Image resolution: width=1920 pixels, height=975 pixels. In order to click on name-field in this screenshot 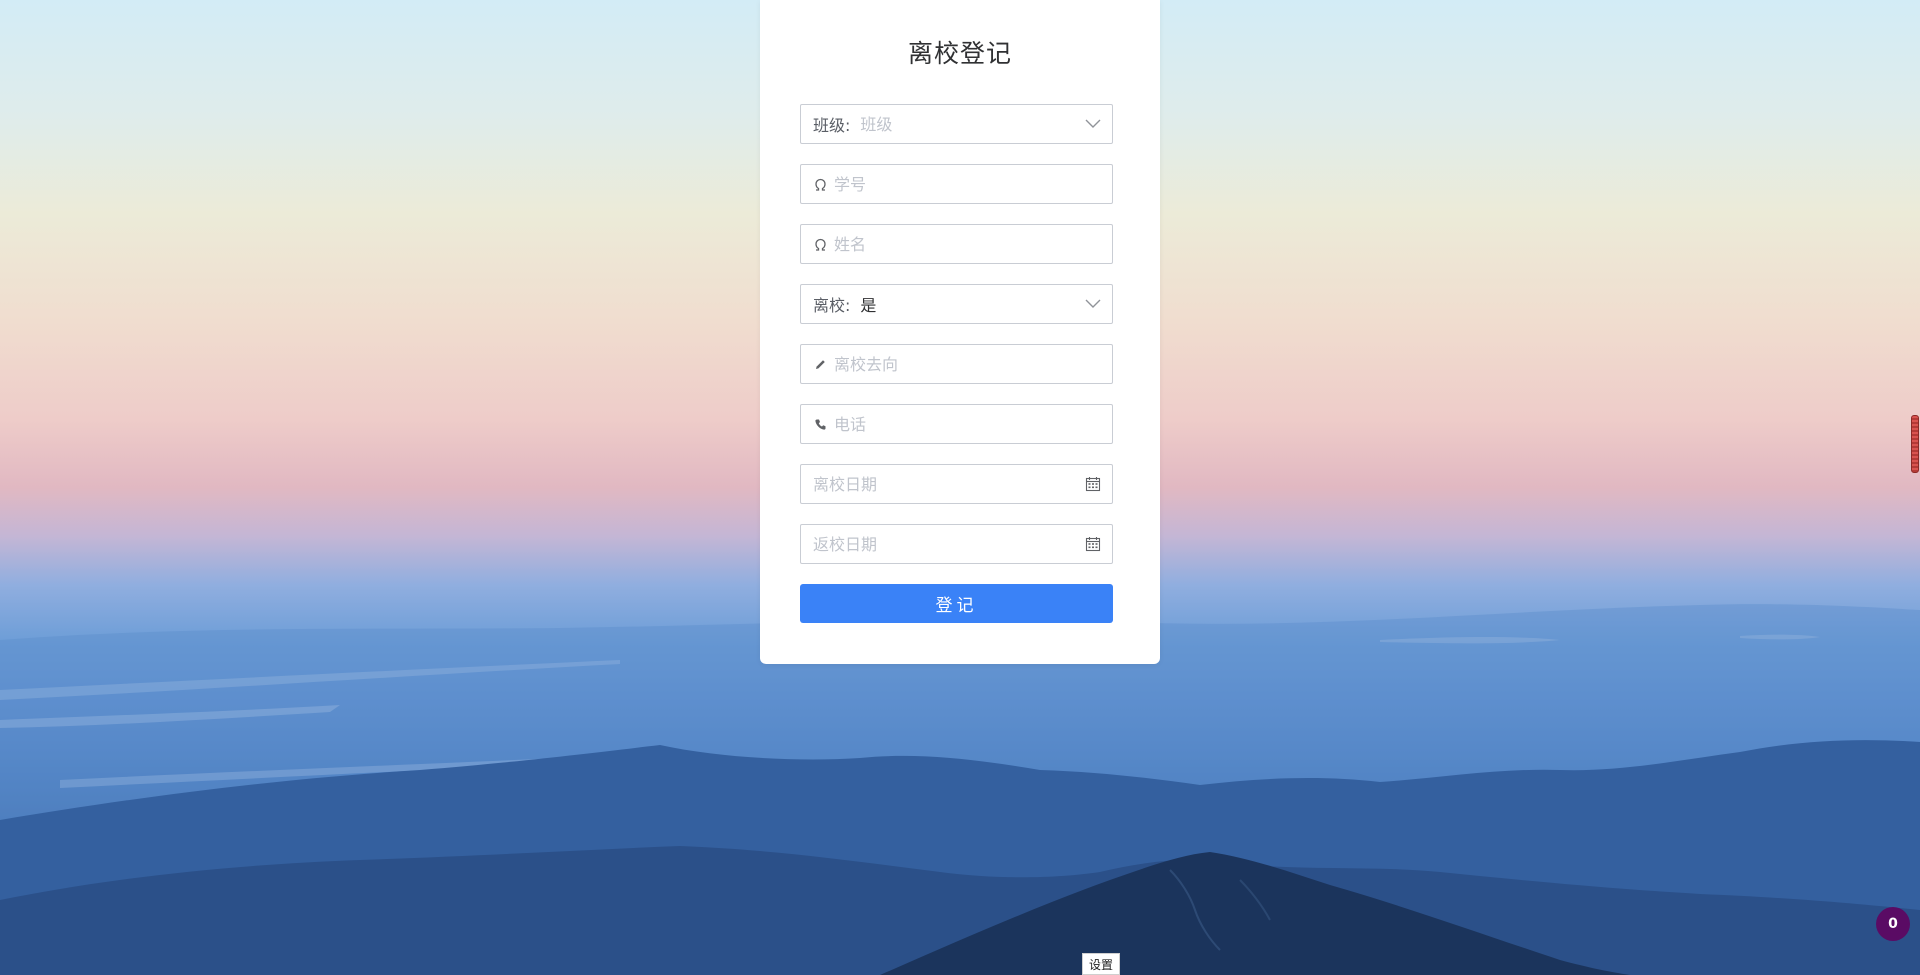, I will do `click(956, 244)`.